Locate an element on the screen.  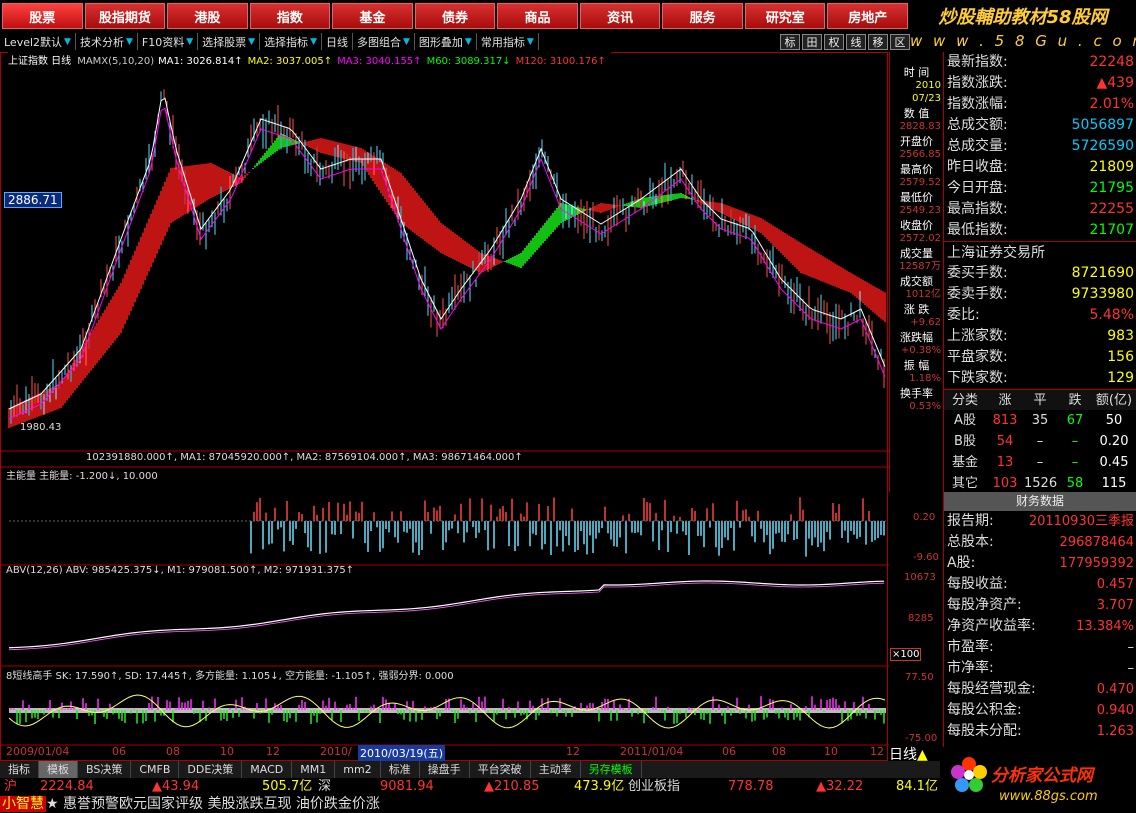
quote-value: 5.48% is located at coordinates (1111, 315).